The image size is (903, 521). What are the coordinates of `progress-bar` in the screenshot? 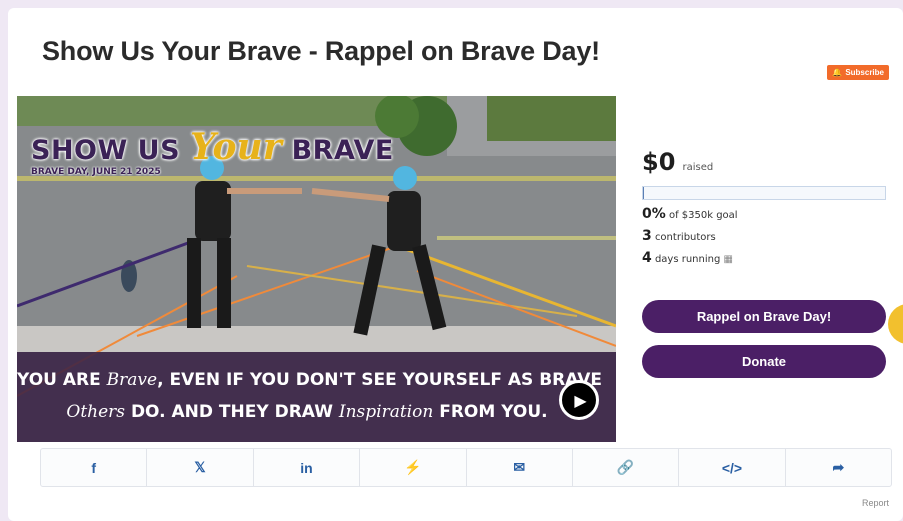 It's located at (764, 193).